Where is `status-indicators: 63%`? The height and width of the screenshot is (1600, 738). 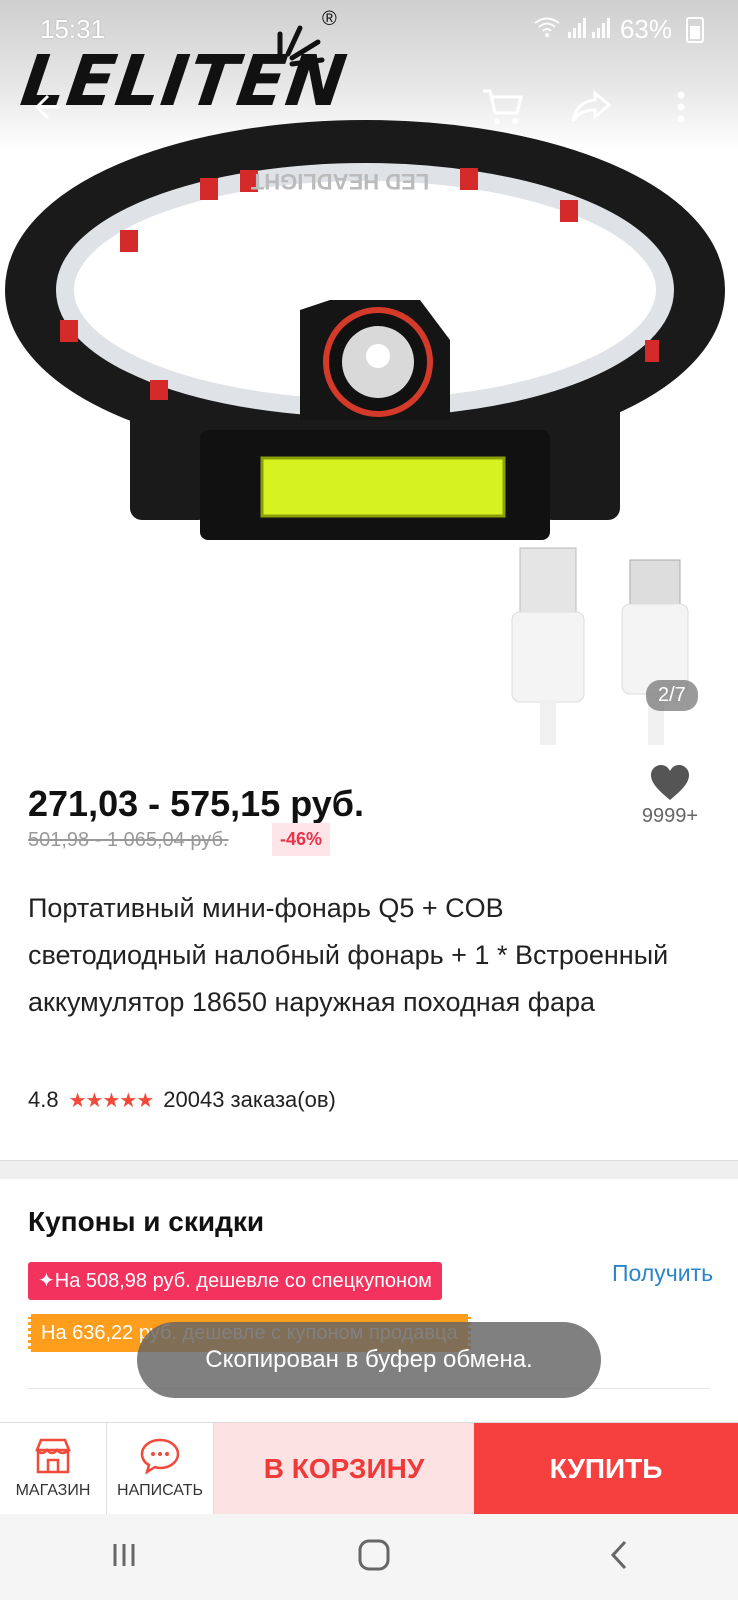
status-indicators: 63% is located at coordinates (619, 29).